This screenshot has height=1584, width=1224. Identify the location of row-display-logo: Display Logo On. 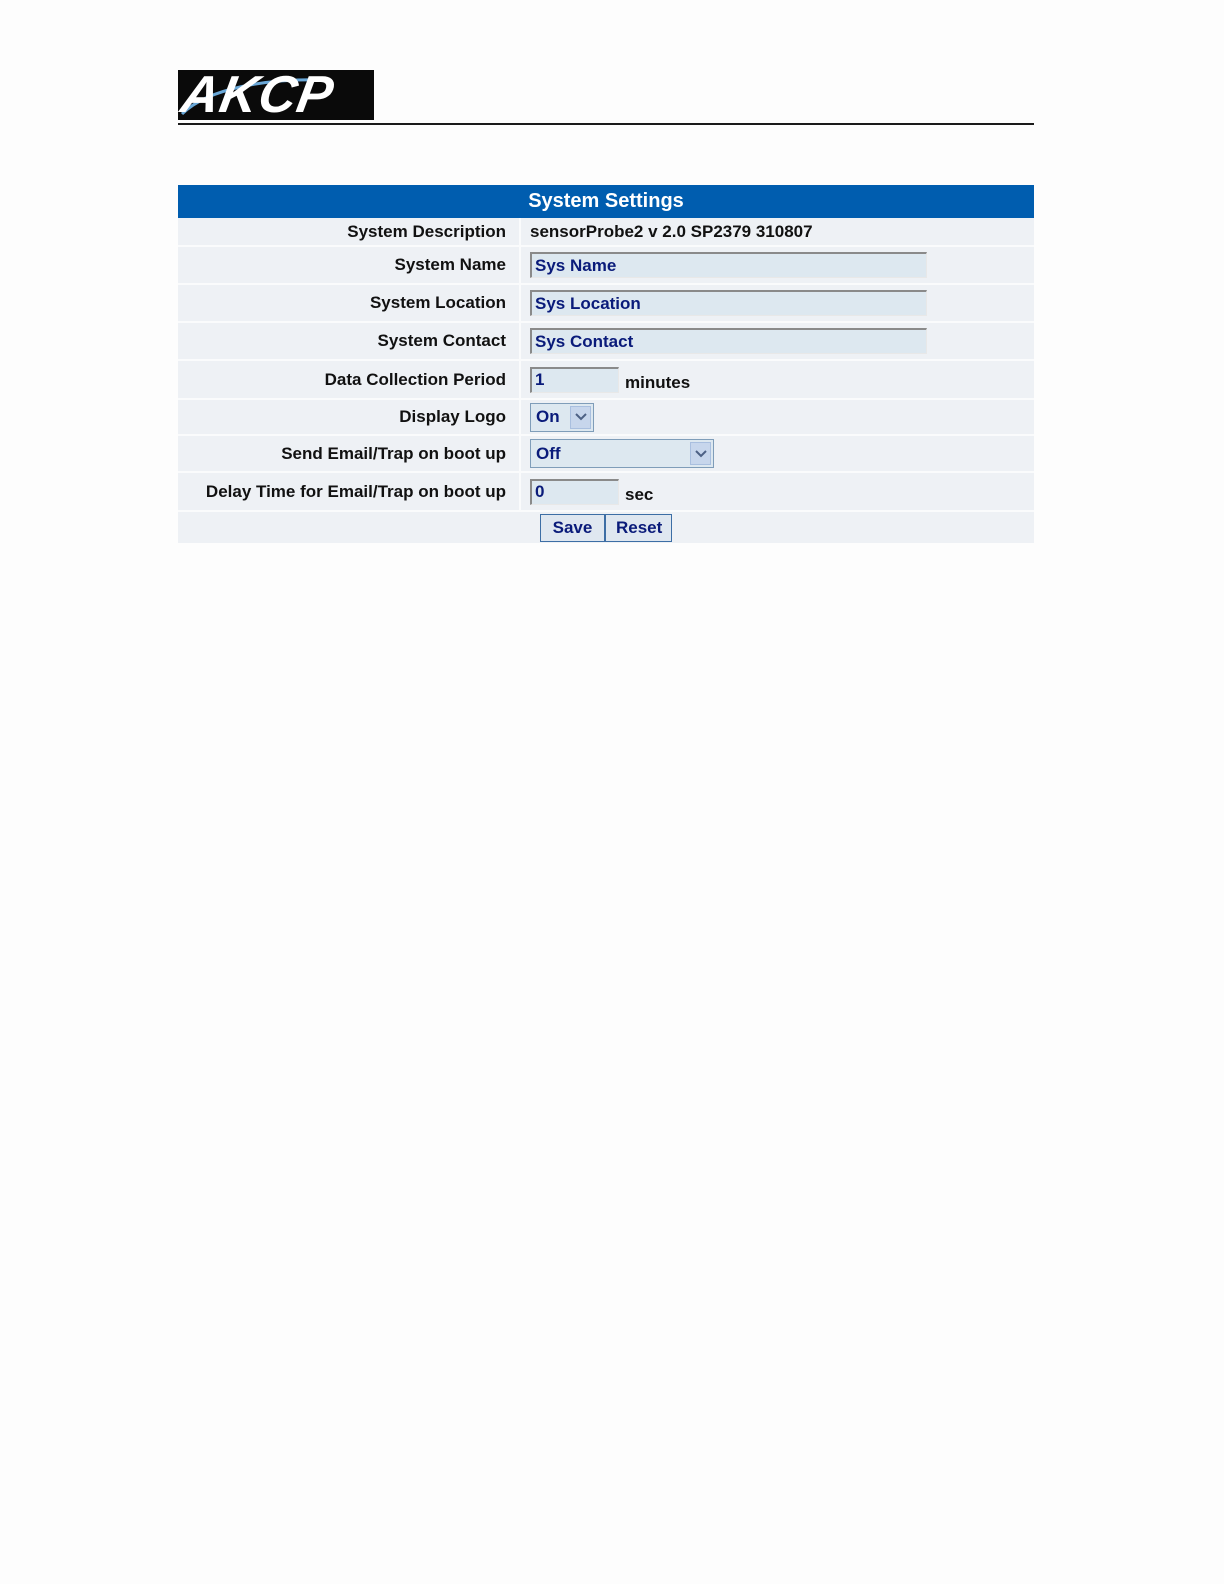
(606, 418).